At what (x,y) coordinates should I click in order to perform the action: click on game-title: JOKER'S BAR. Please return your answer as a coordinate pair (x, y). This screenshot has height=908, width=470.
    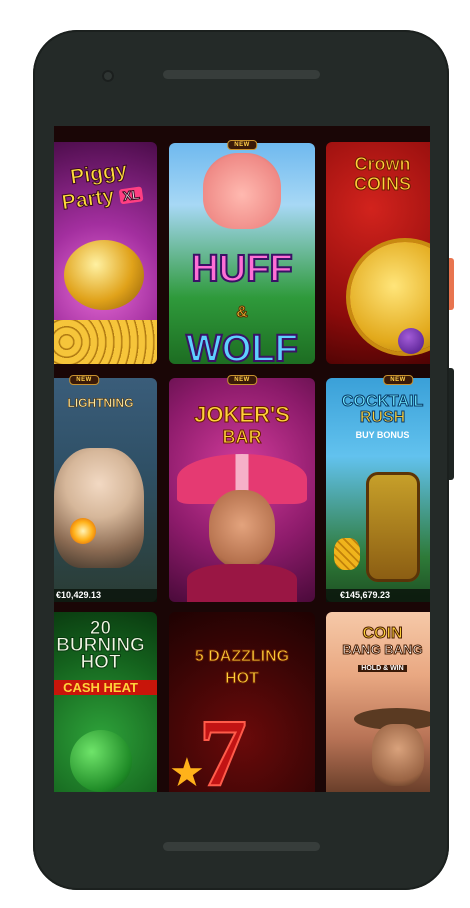
    Looking at the image, I should click on (242, 425).